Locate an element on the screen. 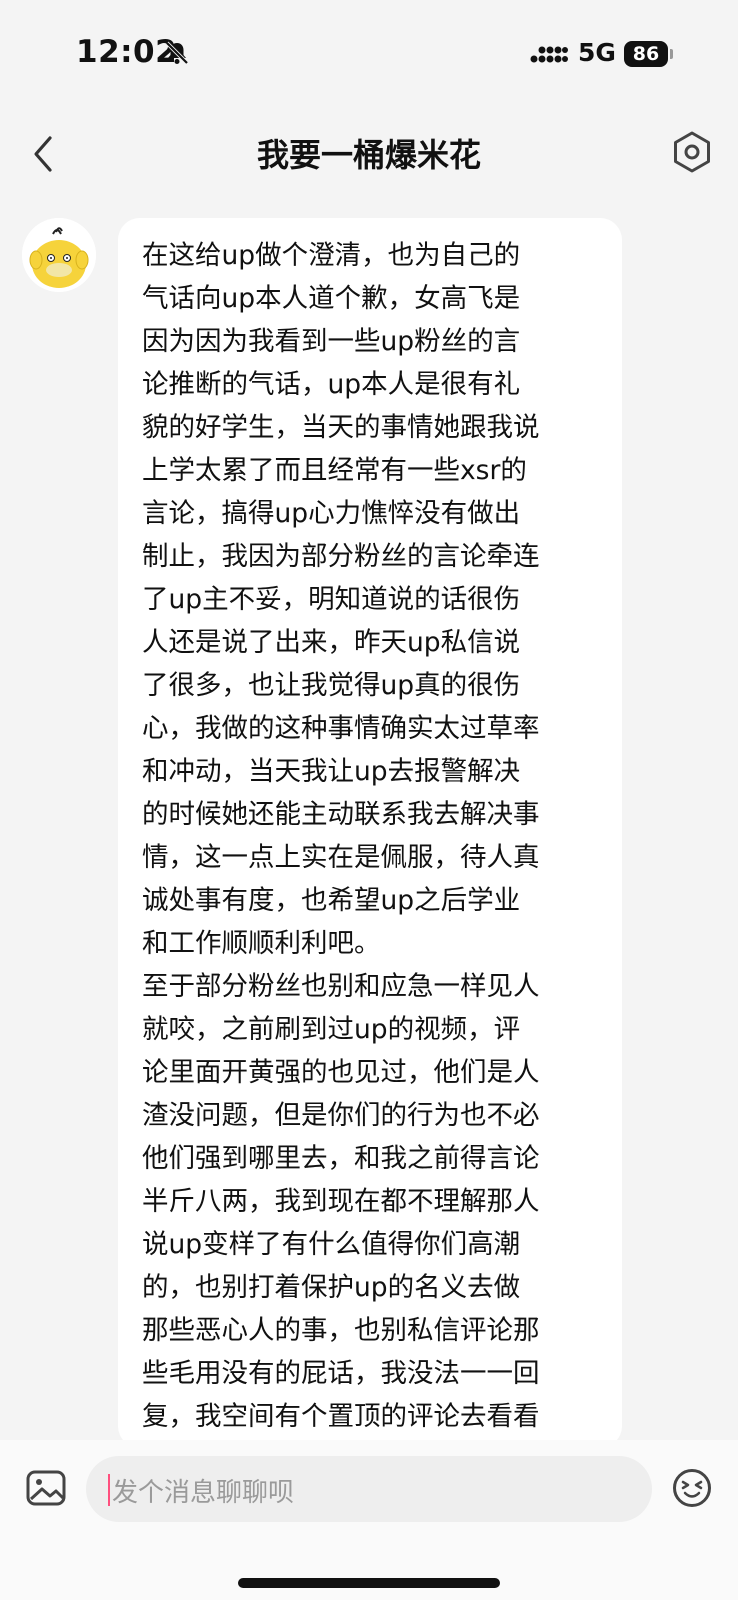  status-time: 12:02 is located at coordinates (127, 52).